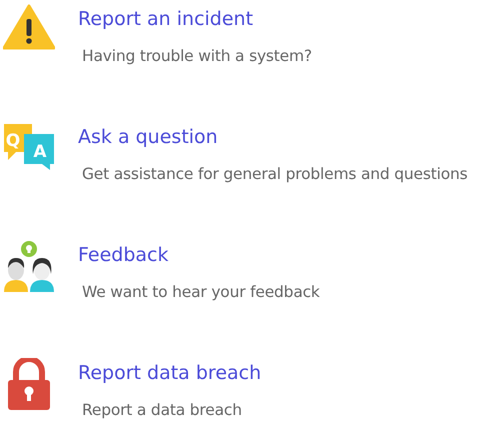  What do you see at coordinates (275, 174) in the screenshot?
I see `option-description: Get assistance for general problems and questions` at bounding box center [275, 174].